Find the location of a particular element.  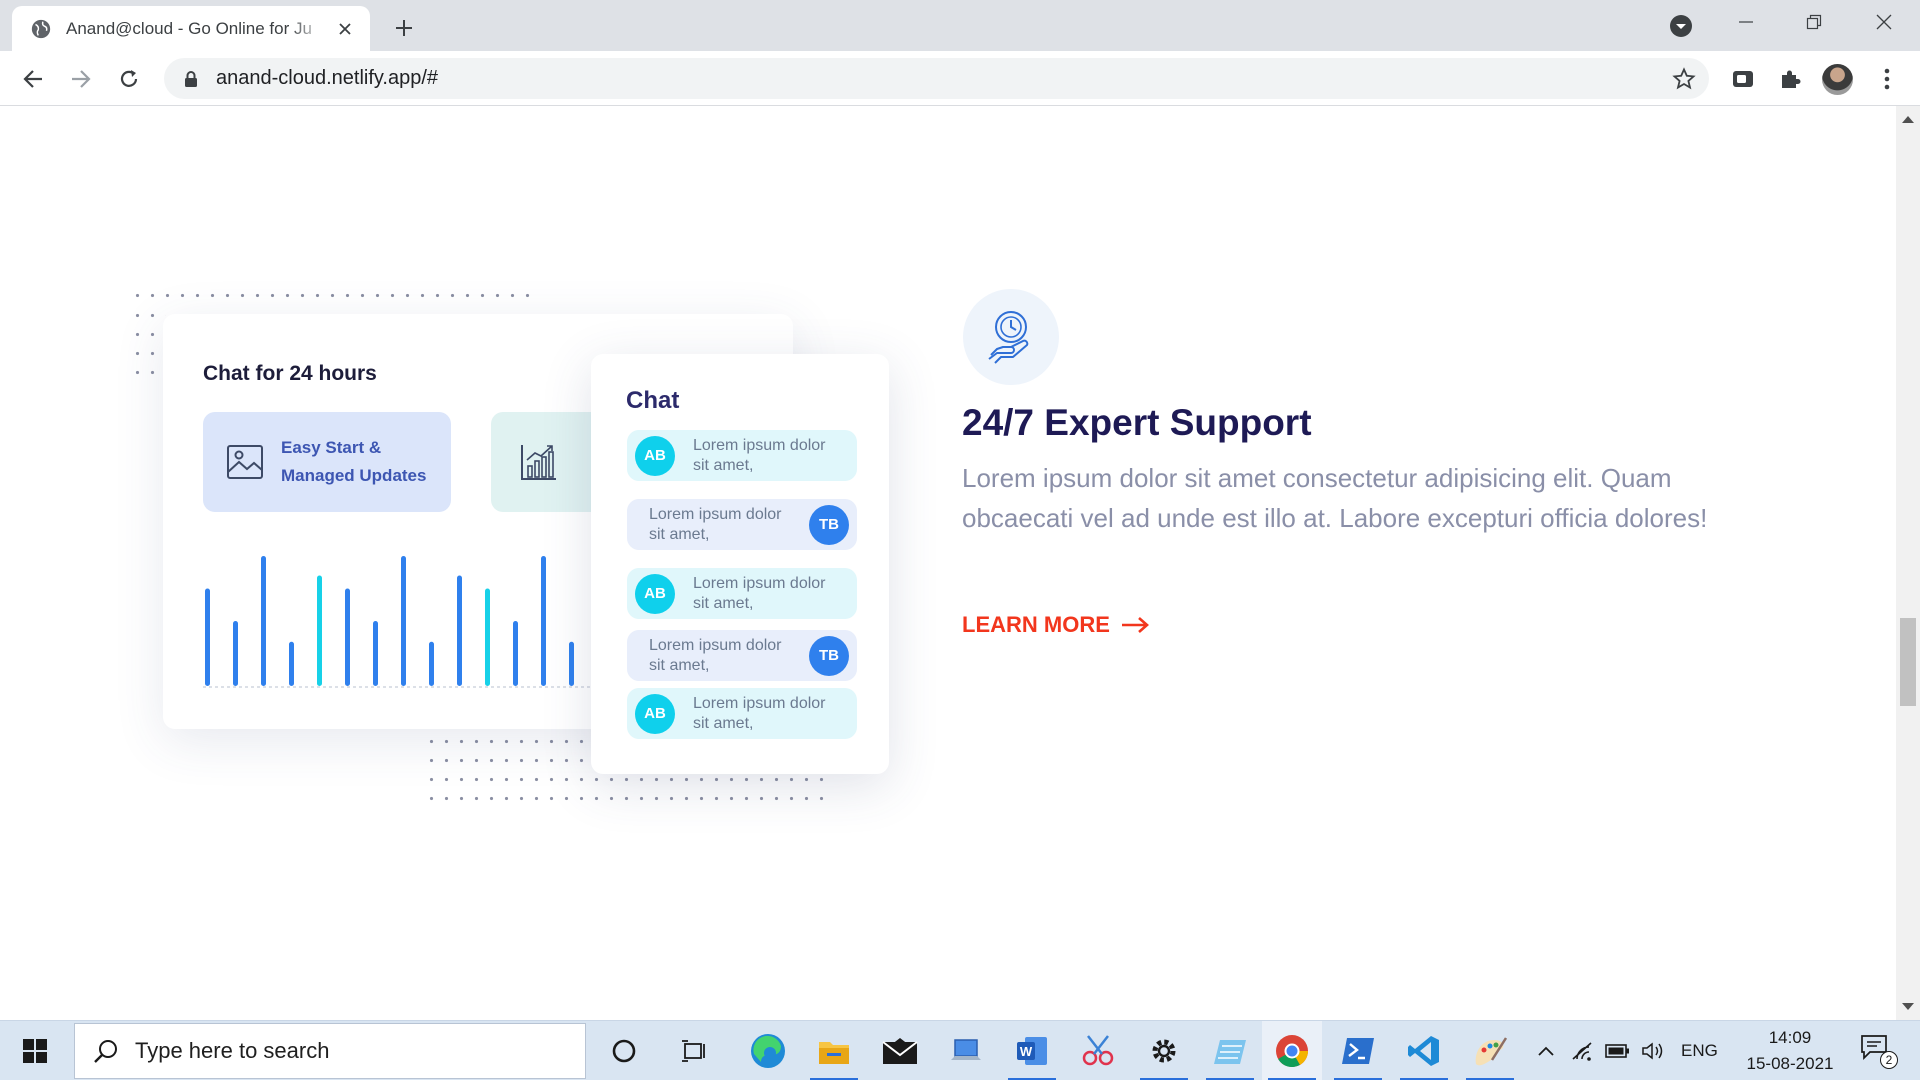

page-scrollbar is located at coordinates (1908, 563).